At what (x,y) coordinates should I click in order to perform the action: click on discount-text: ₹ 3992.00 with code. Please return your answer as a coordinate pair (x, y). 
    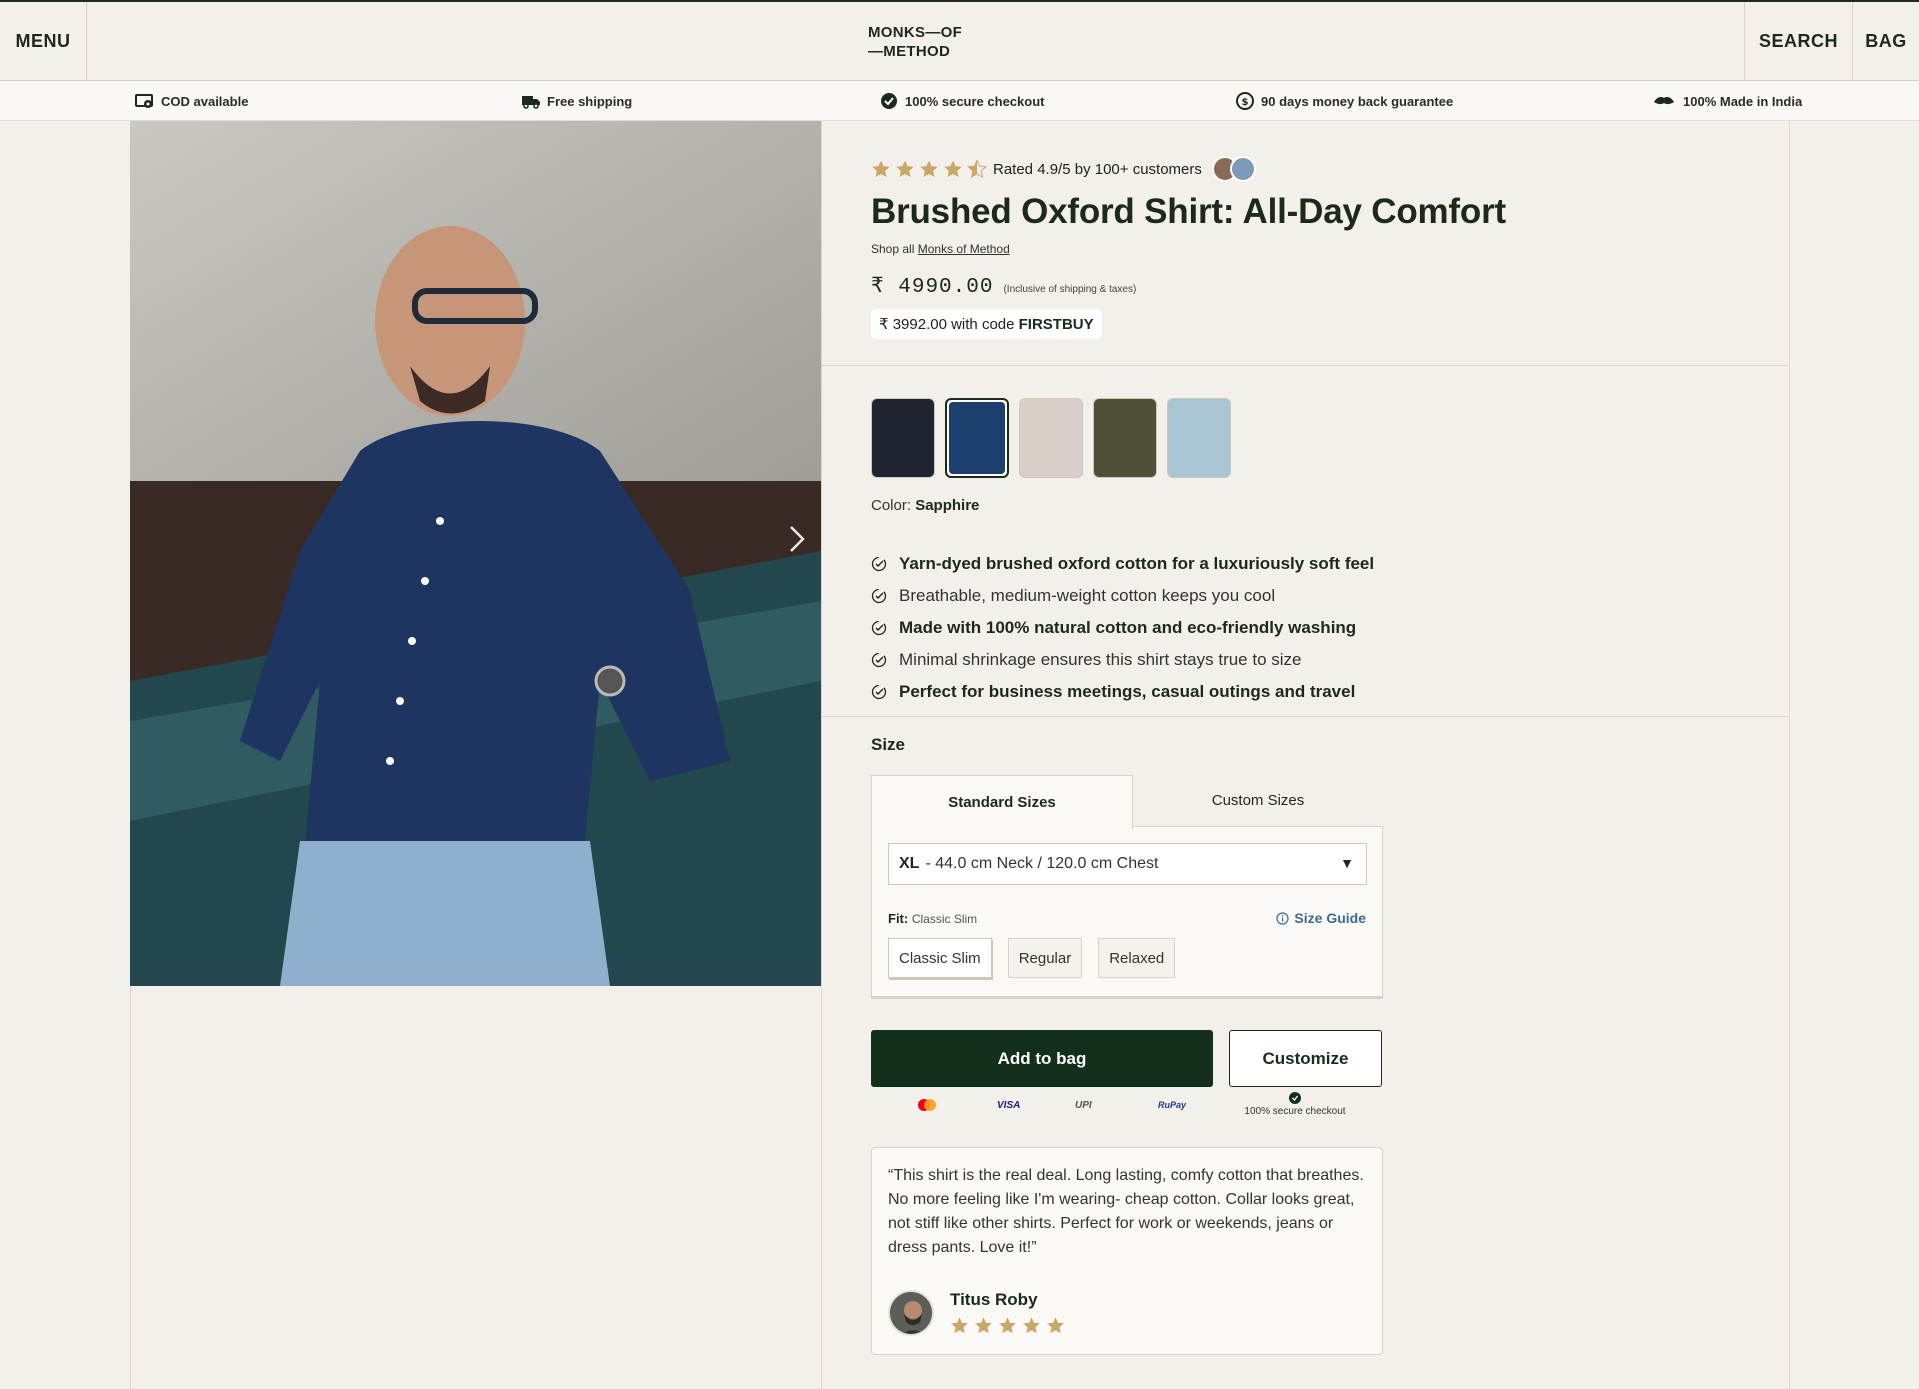
    Looking at the image, I should click on (947, 324).